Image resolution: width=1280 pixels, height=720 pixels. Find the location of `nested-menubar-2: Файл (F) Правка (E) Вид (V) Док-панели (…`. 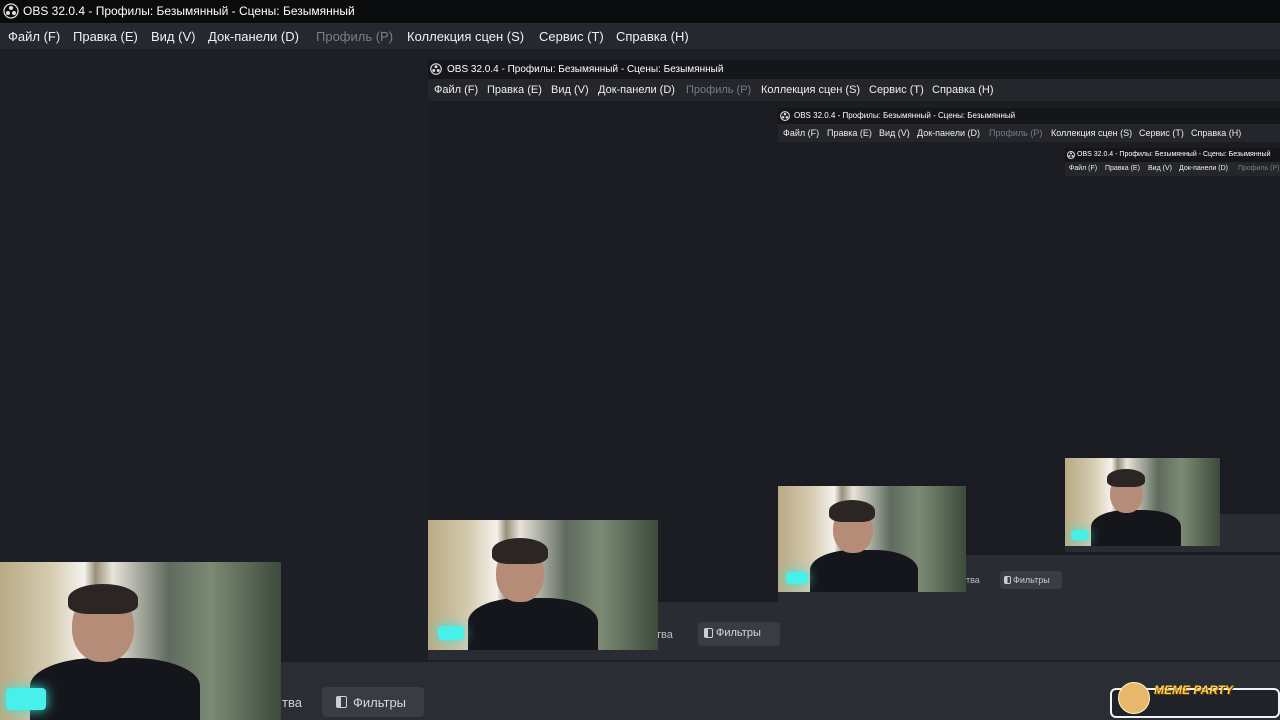

nested-menubar-2: Файл (F) Правка (E) Вид (V) Док-панели (… is located at coordinates (1029, 133).